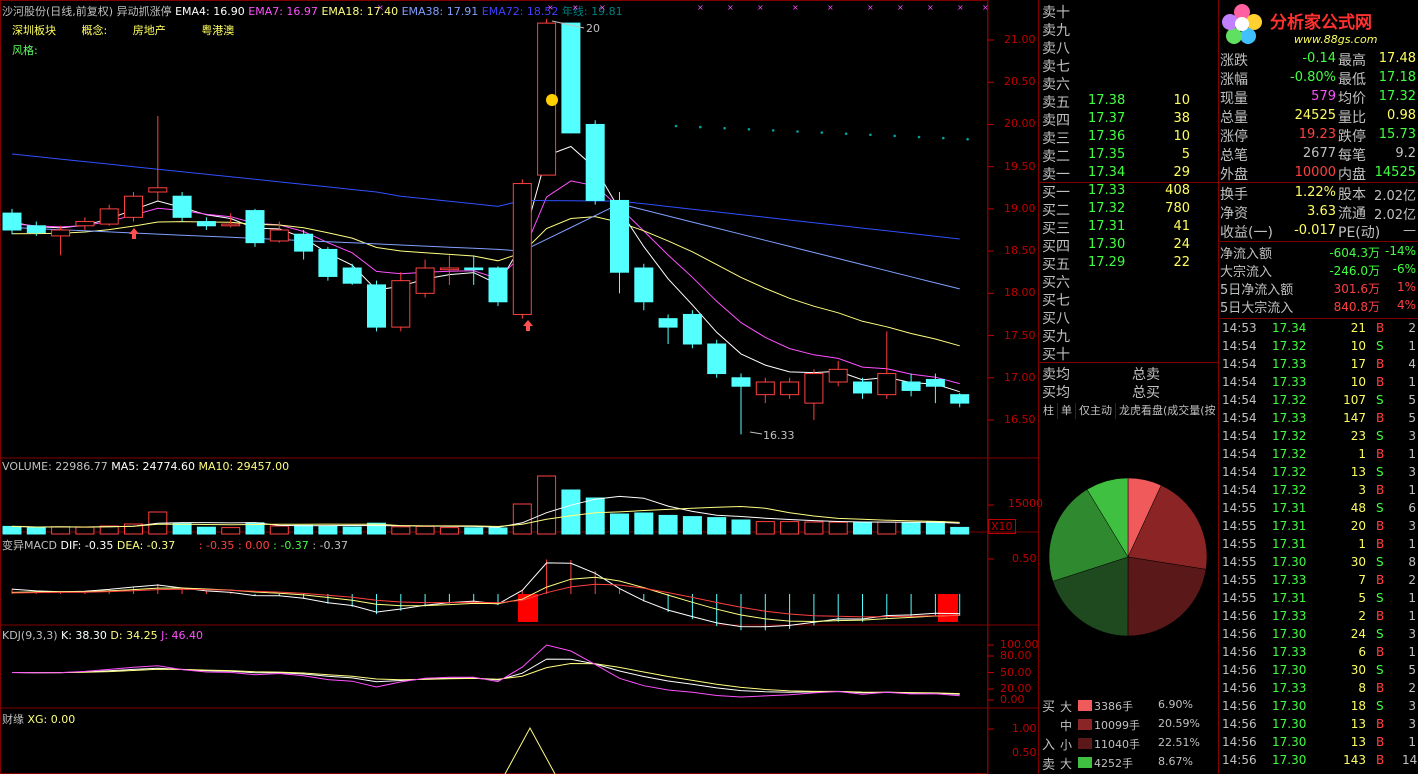 Image resolution: width=1418 pixels, height=774 pixels. What do you see at coordinates (1319, 329) in the screenshot?
I see `tick-row: 14:53 17.34 21 B 2` at bounding box center [1319, 329].